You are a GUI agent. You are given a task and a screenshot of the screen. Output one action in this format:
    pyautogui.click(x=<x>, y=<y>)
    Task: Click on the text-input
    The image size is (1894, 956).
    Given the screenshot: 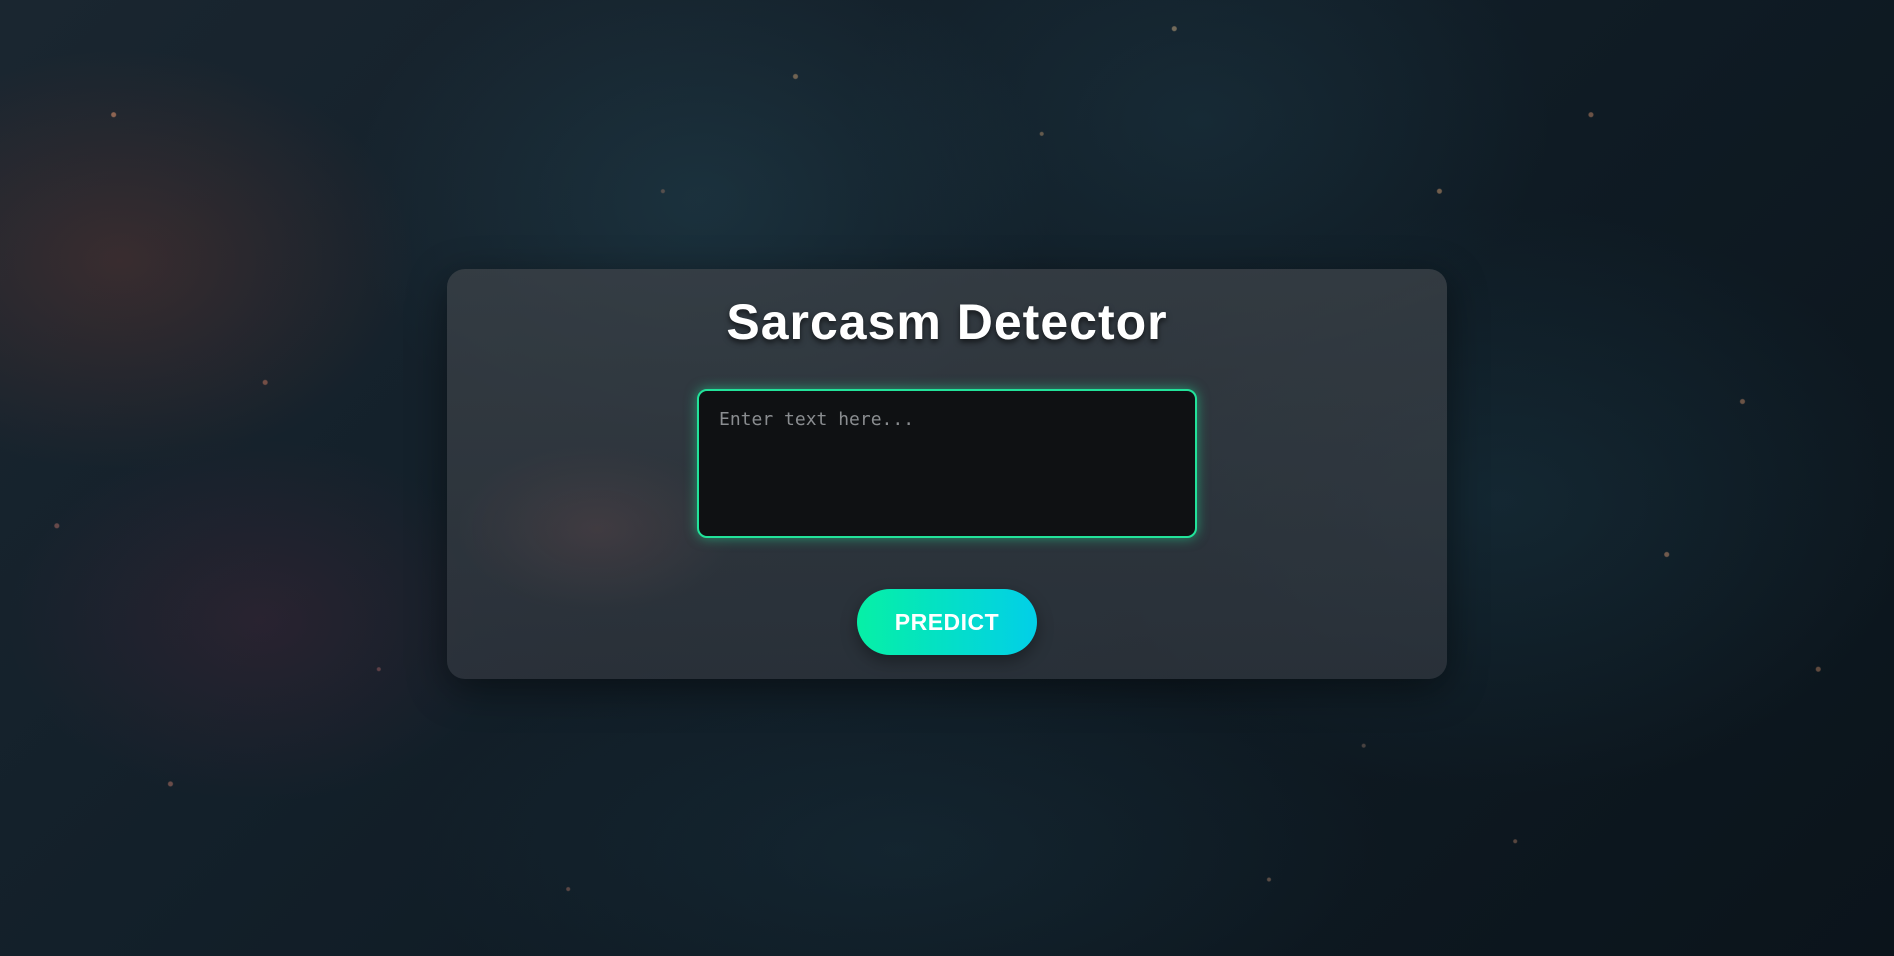 What is the action you would take?
    pyautogui.click(x=947, y=463)
    